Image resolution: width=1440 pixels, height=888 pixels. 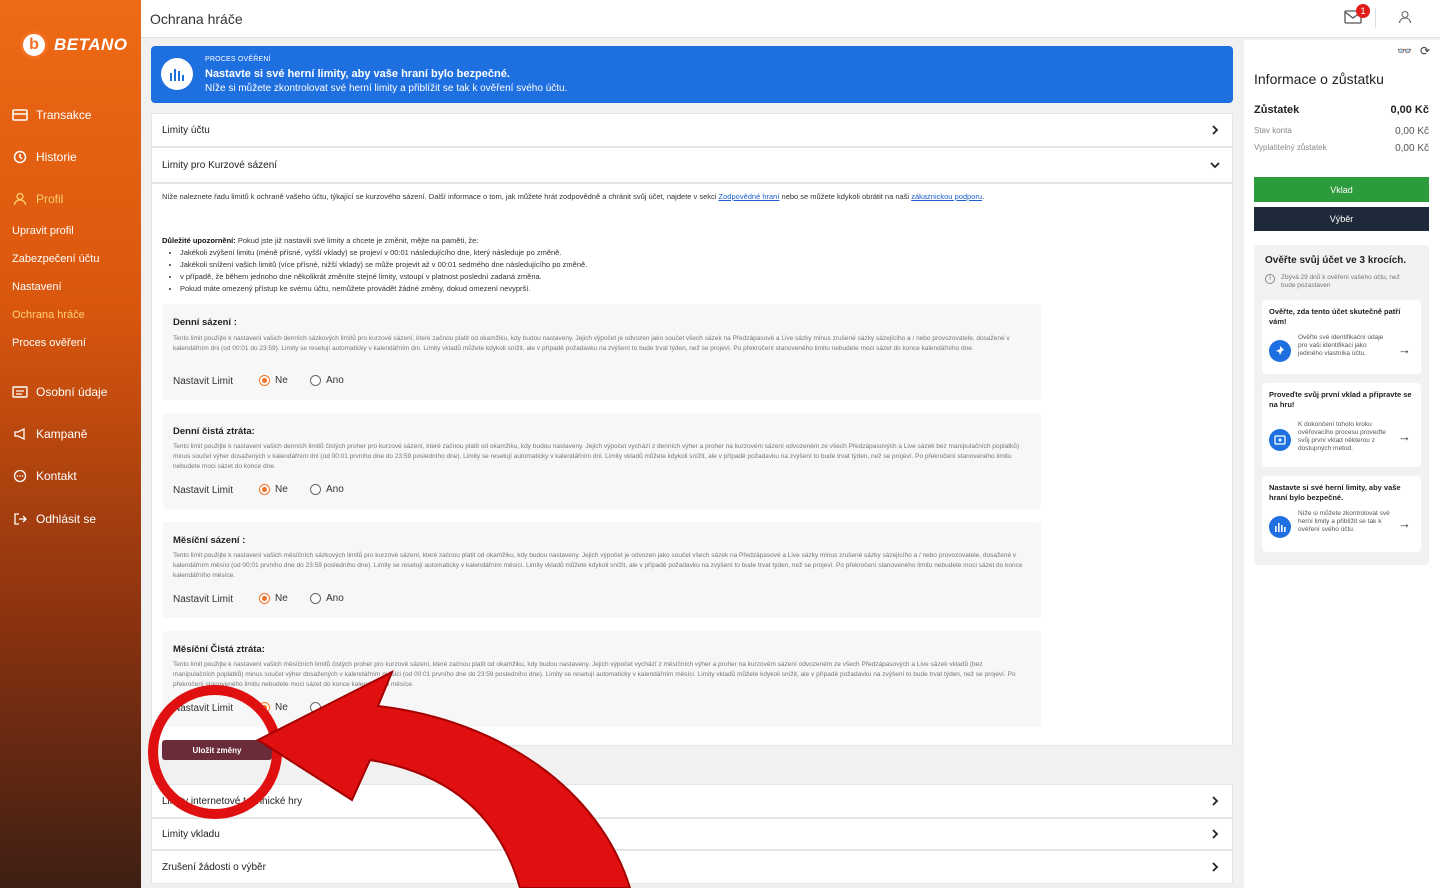 I want to click on deposit-button: Vklad, so click(x=1341, y=189).